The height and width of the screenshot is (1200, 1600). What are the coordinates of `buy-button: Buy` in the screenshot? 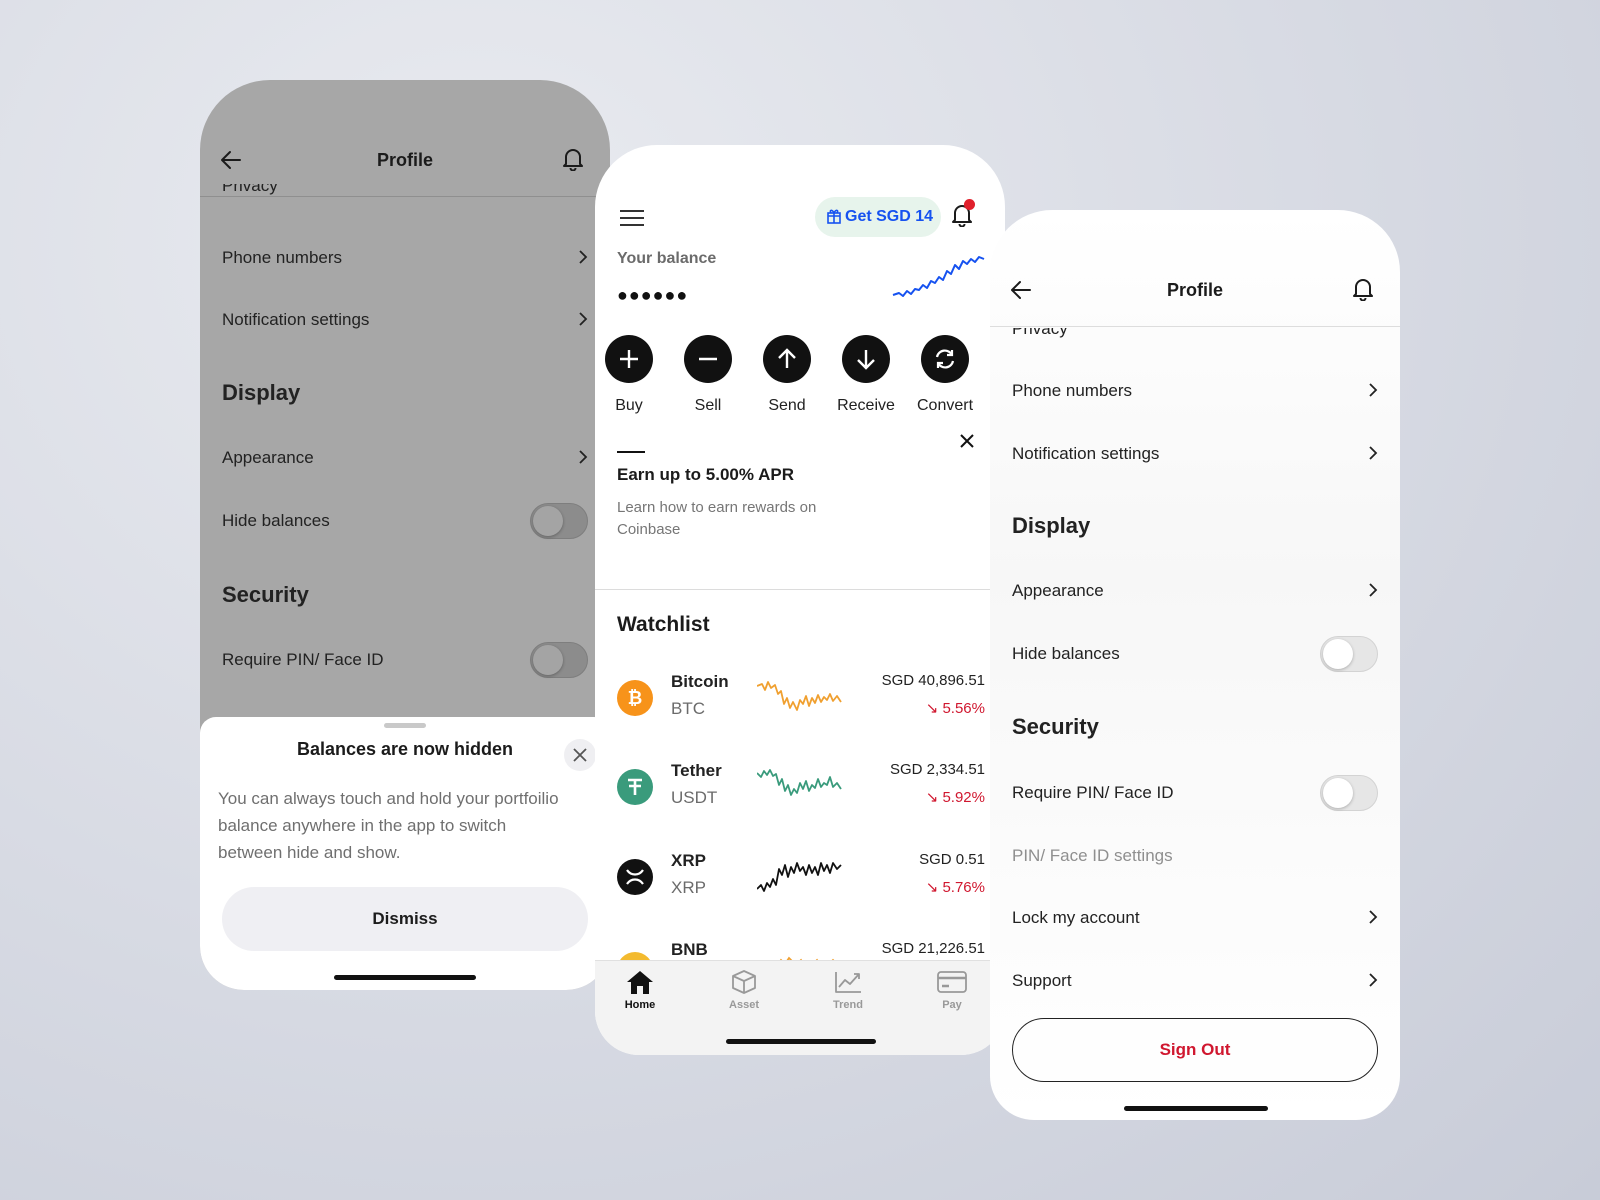 It's located at (631, 375).